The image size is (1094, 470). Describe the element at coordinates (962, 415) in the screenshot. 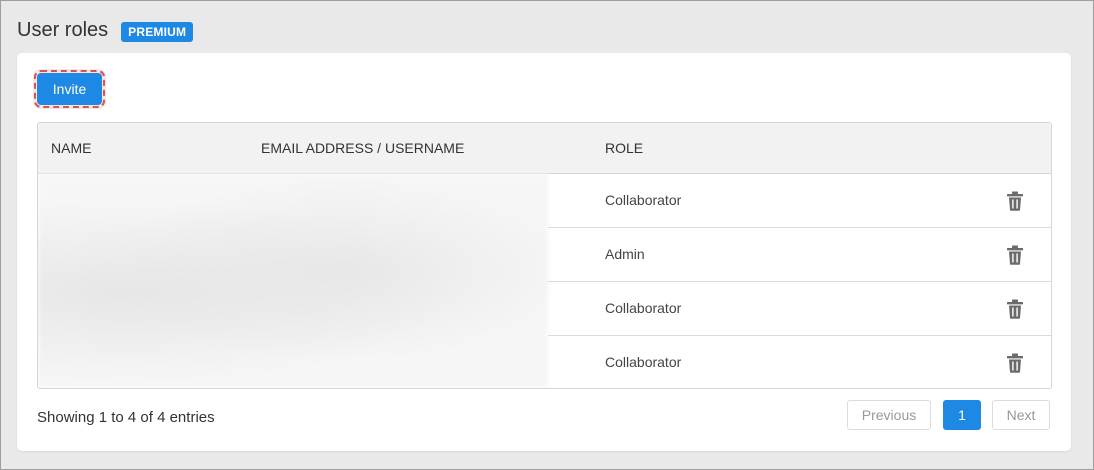

I see `page-1-button: 1` at that location.